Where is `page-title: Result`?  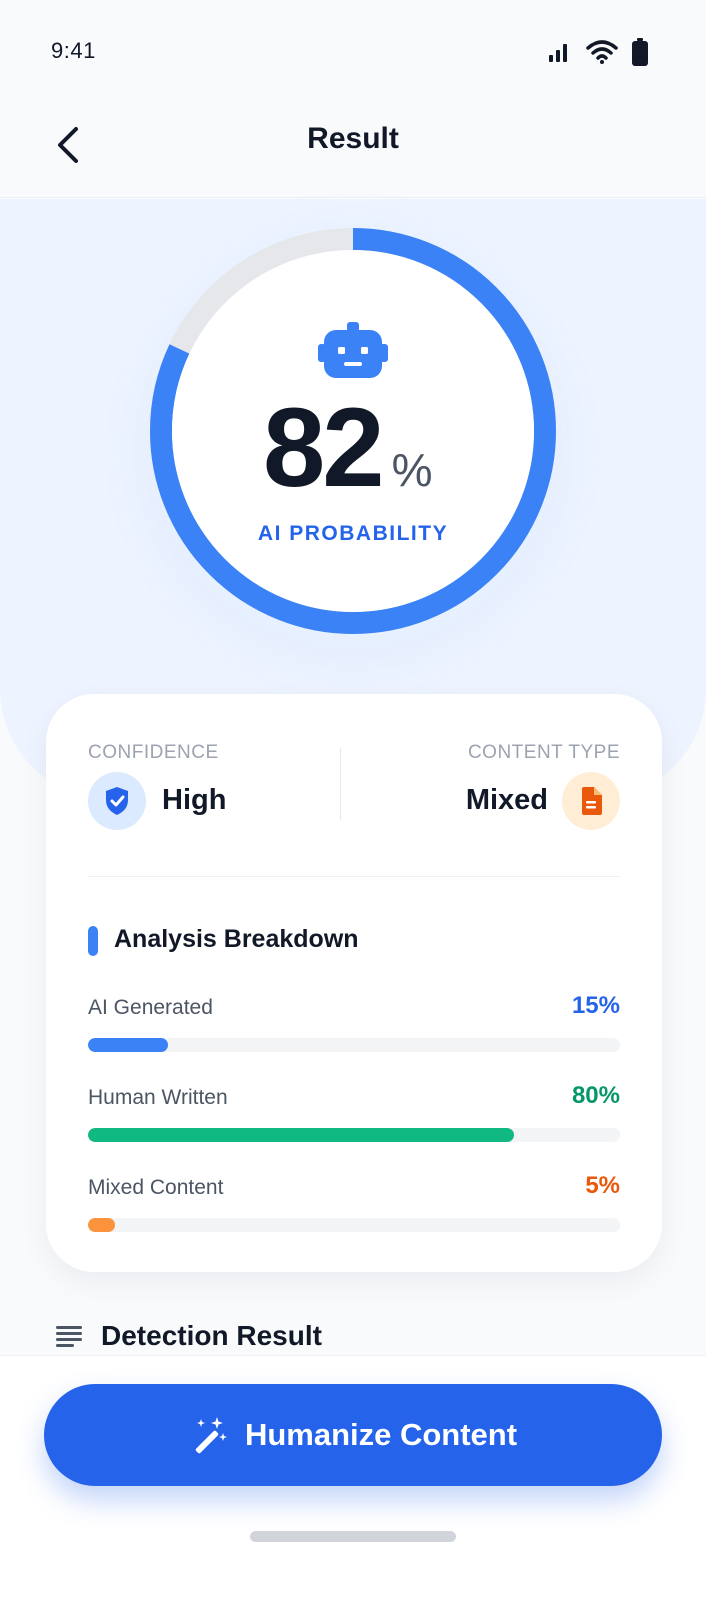
page-title: Result is located at coordinates (353, 138).